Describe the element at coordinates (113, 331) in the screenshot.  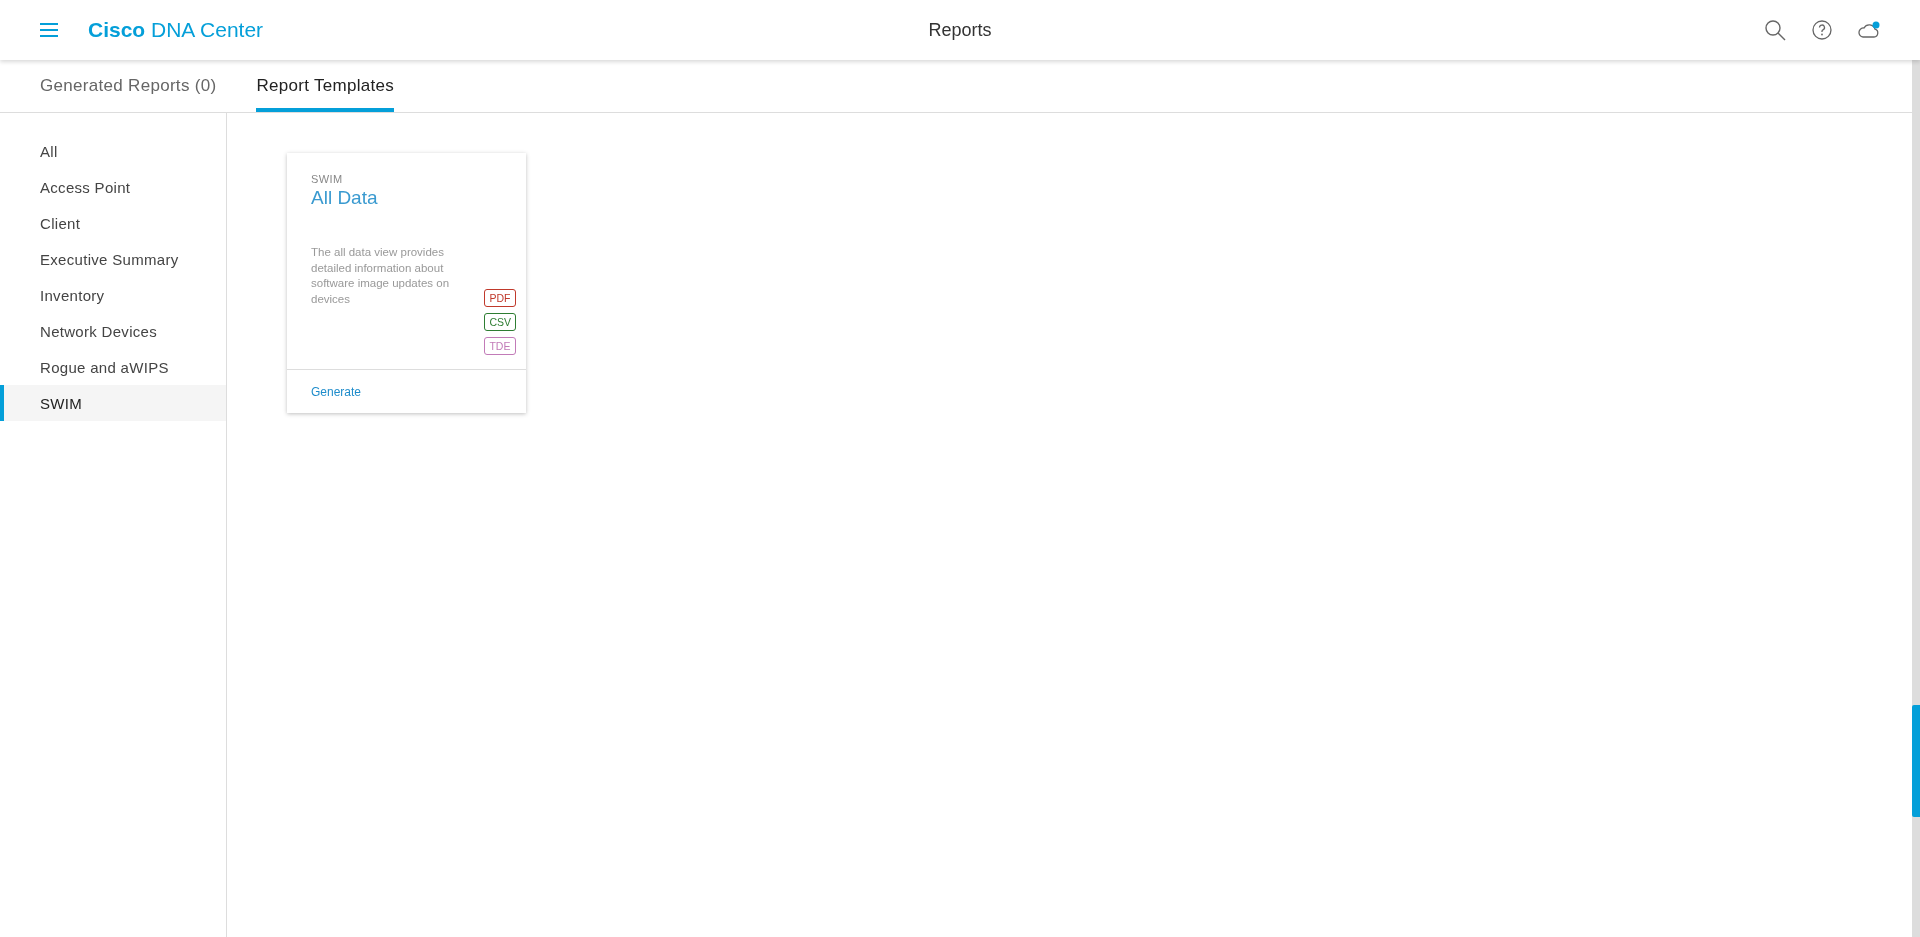
I see `sidebar-item: Network Devices` at that location.